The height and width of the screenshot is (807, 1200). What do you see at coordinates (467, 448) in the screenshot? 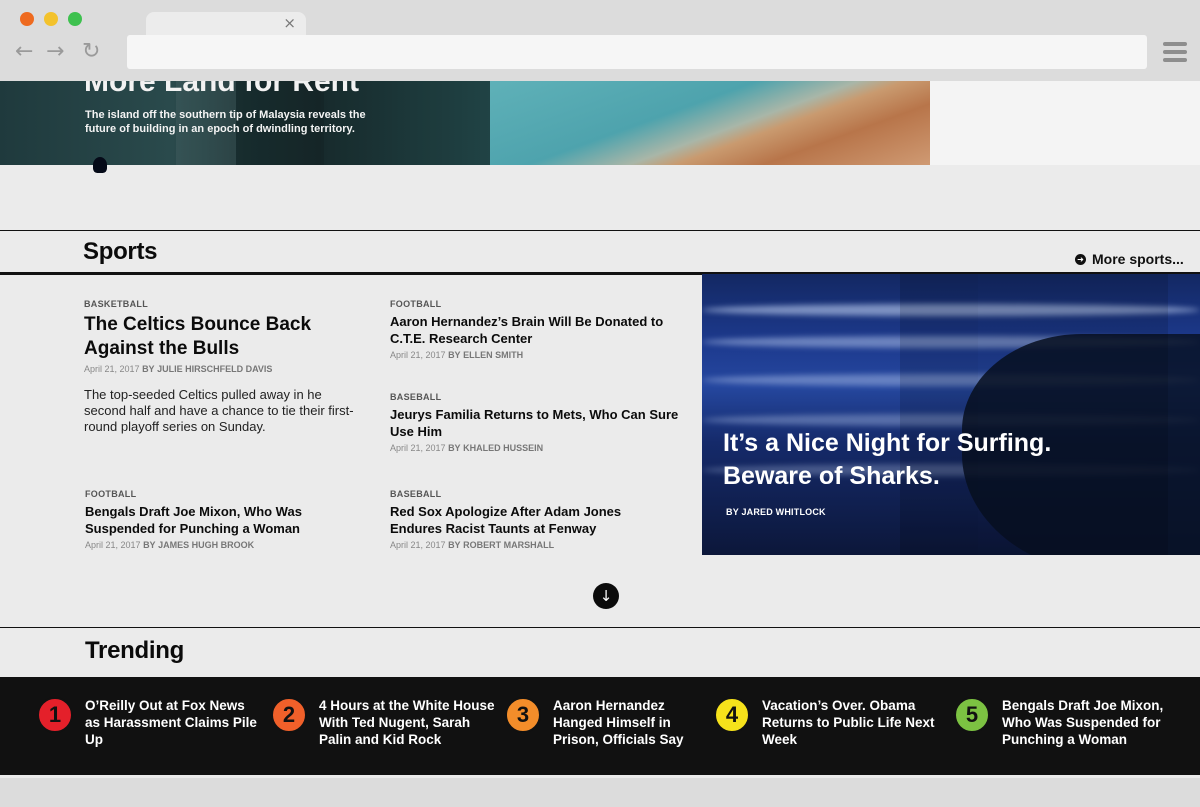
I see `article-byline: April 21, 2017 BY KHALED HUSSEIN` at bounding box center [467, 448].